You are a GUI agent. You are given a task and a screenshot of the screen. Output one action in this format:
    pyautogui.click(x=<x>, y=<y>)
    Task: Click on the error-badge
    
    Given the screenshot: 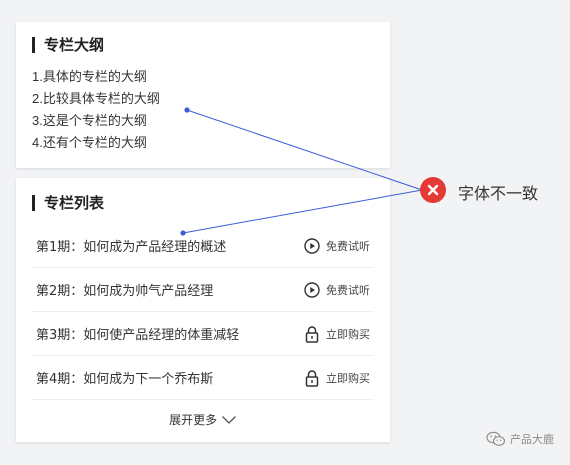 What is the action you would take?
    pyautogui.click(x=433, y=190)
    